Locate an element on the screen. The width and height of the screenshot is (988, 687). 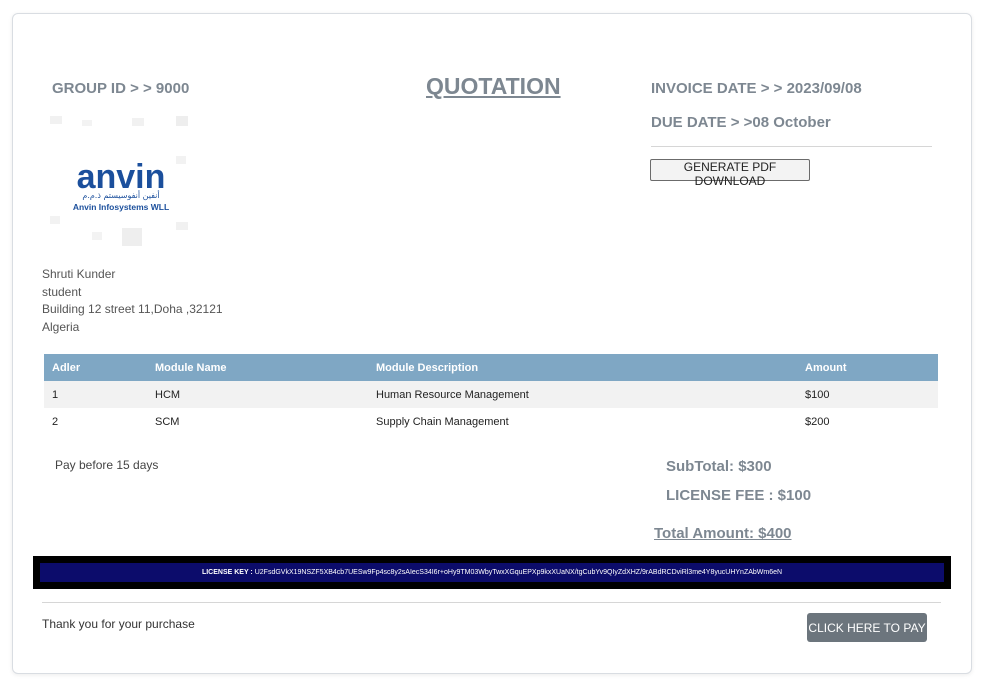
customer-role: student is located at coordinates (62, 291).